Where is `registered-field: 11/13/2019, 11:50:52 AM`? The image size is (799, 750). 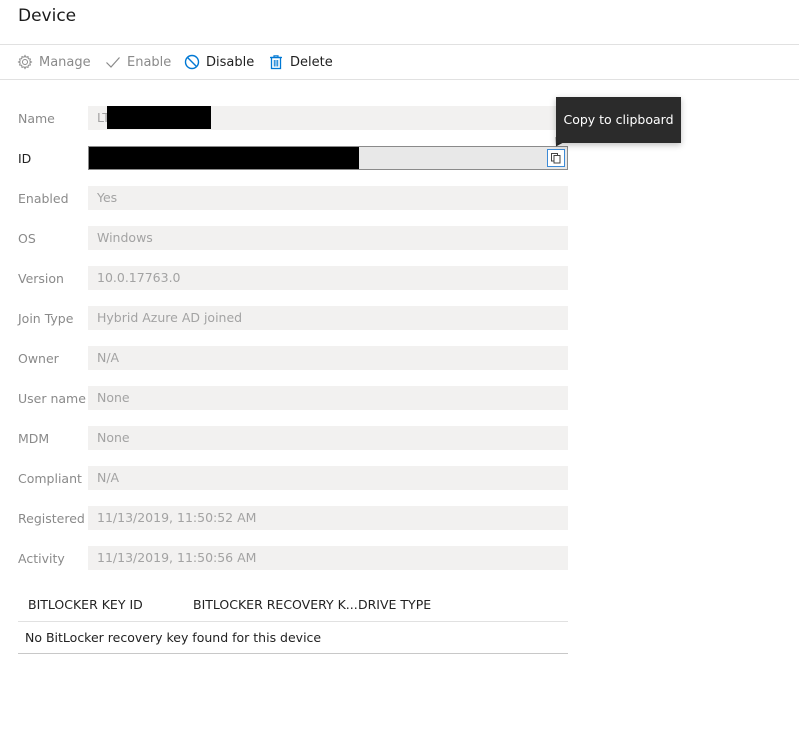
registered-field: 11/13/2019, 11:50:52 AM is located at coordinates (328, 518).